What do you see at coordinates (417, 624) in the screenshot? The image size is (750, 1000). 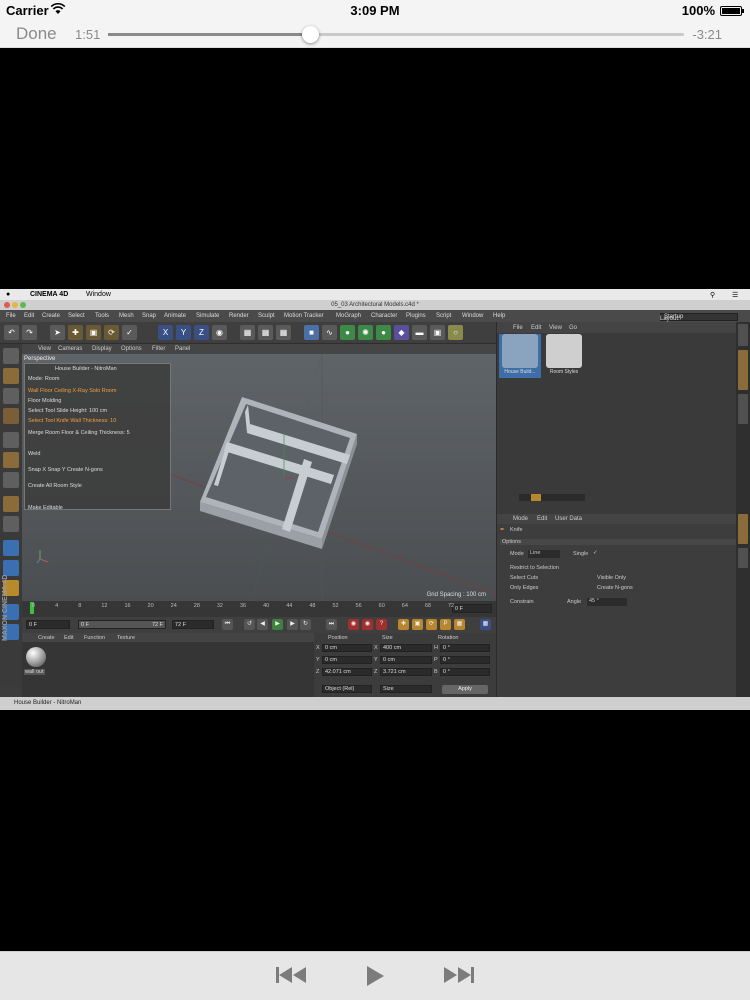 I see `scale-key-icon: ▣` at bounding box center [417, 624].